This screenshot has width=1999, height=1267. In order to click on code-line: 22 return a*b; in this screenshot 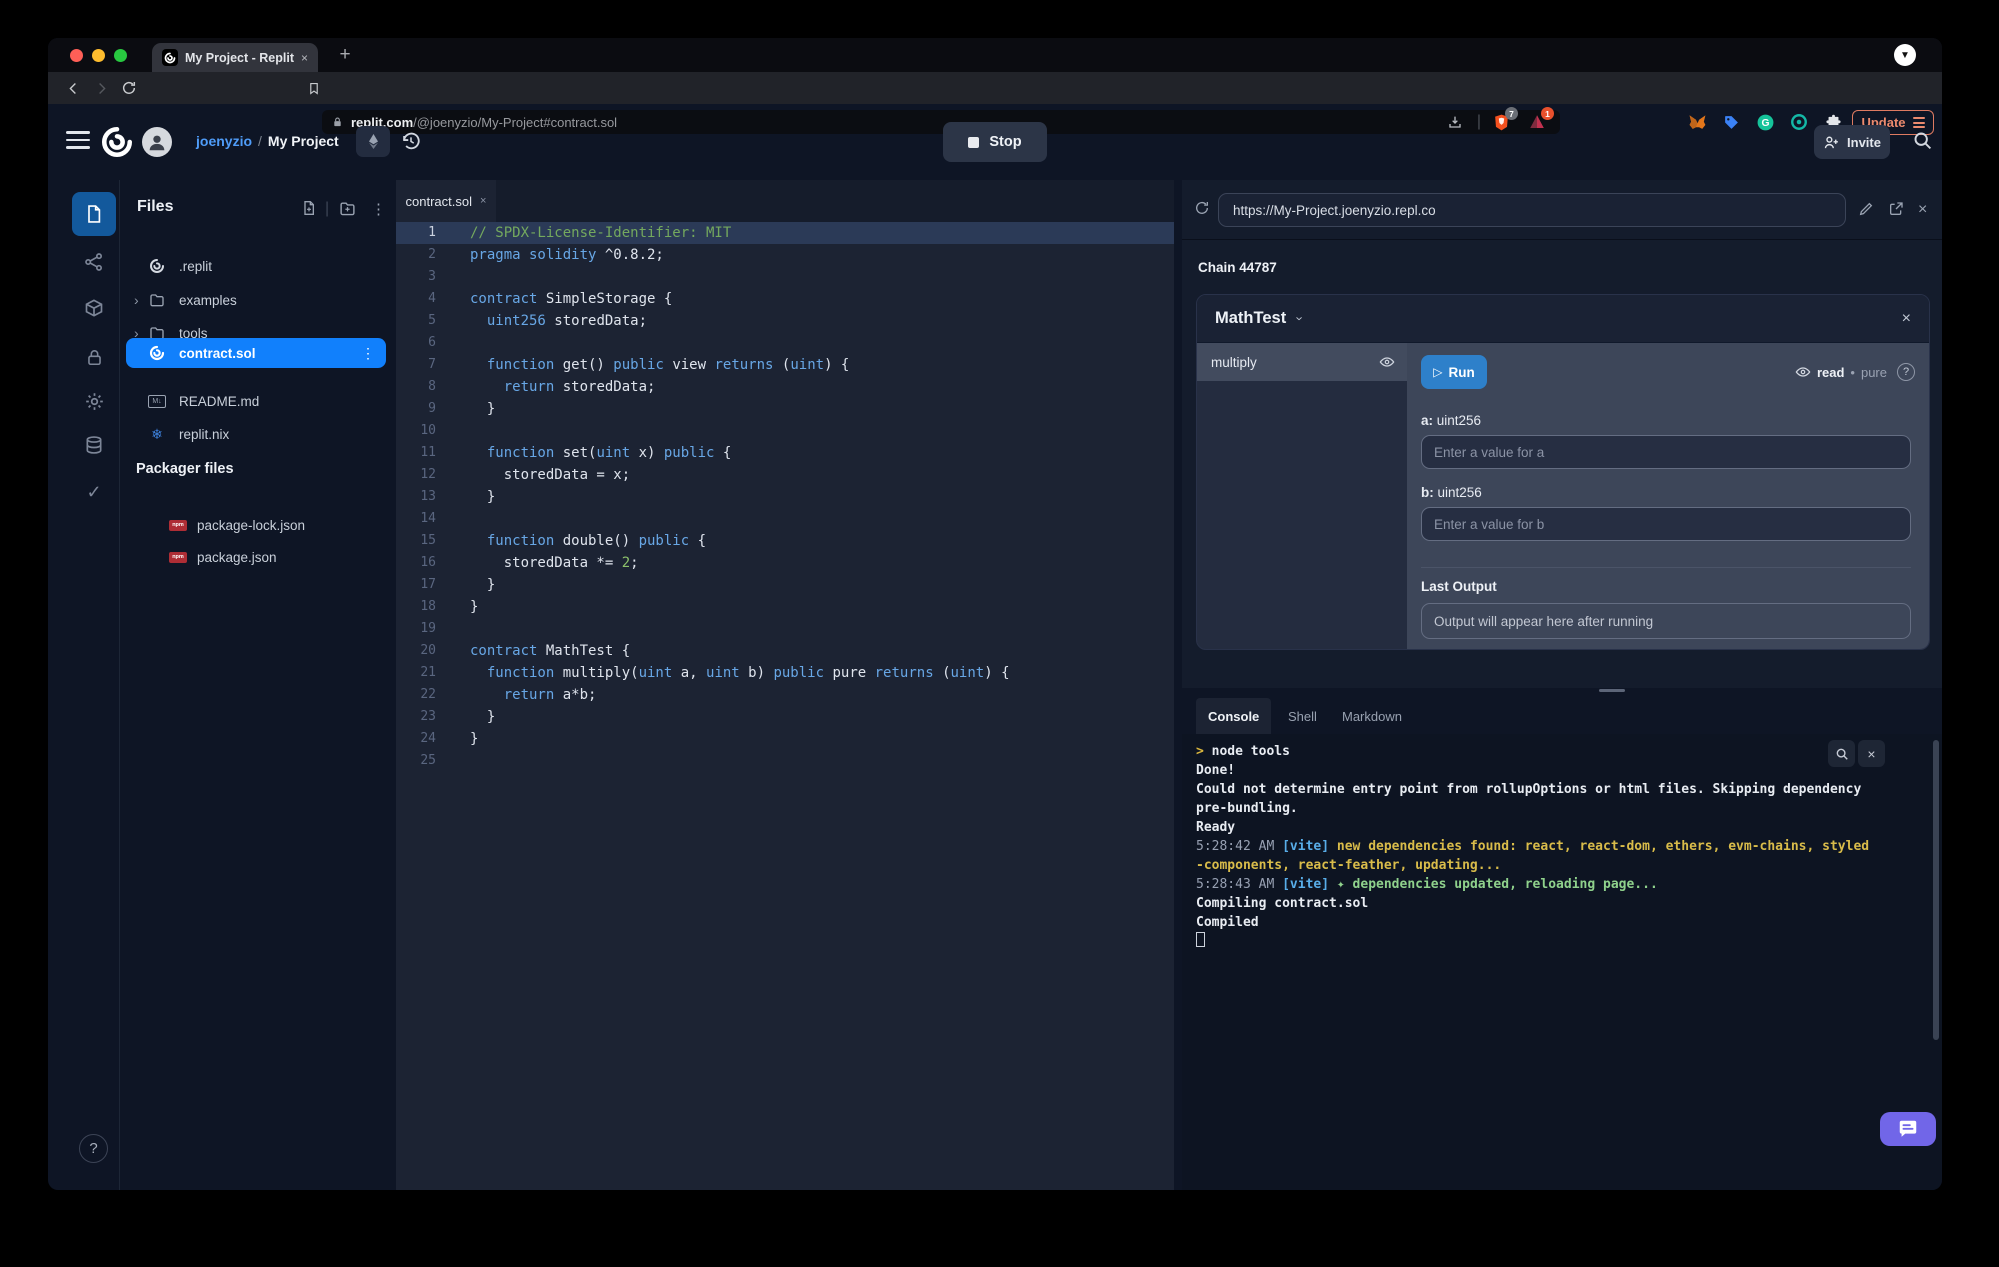, I will do `click(785, 695)`.